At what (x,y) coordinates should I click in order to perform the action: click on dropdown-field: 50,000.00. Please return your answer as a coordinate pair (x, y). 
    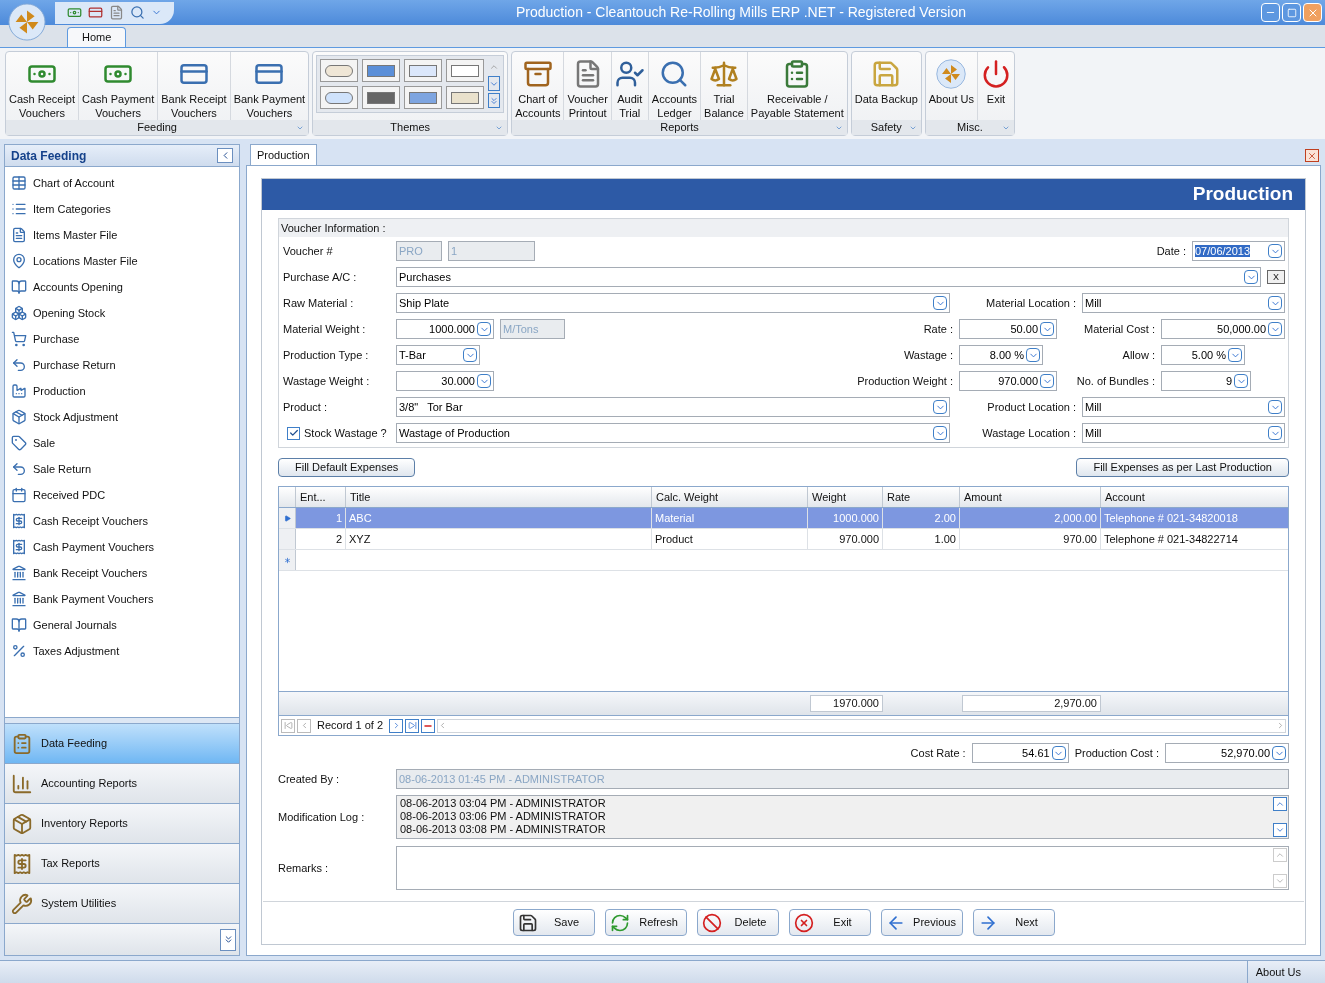
    Looking at the image, I should click on (1223, 329).